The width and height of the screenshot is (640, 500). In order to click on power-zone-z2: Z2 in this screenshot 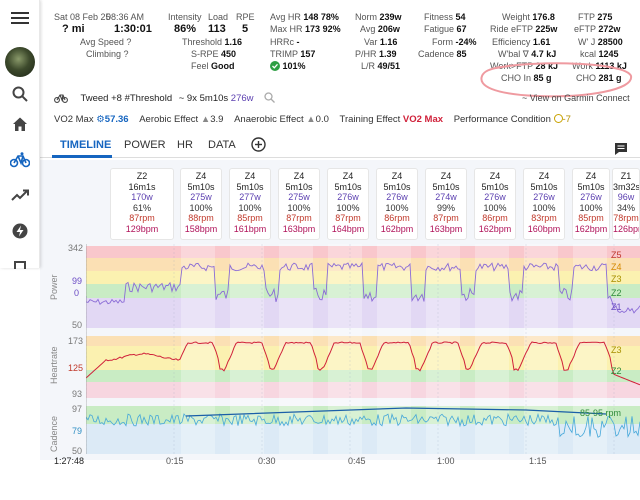, I will do `click(616, 293)`.